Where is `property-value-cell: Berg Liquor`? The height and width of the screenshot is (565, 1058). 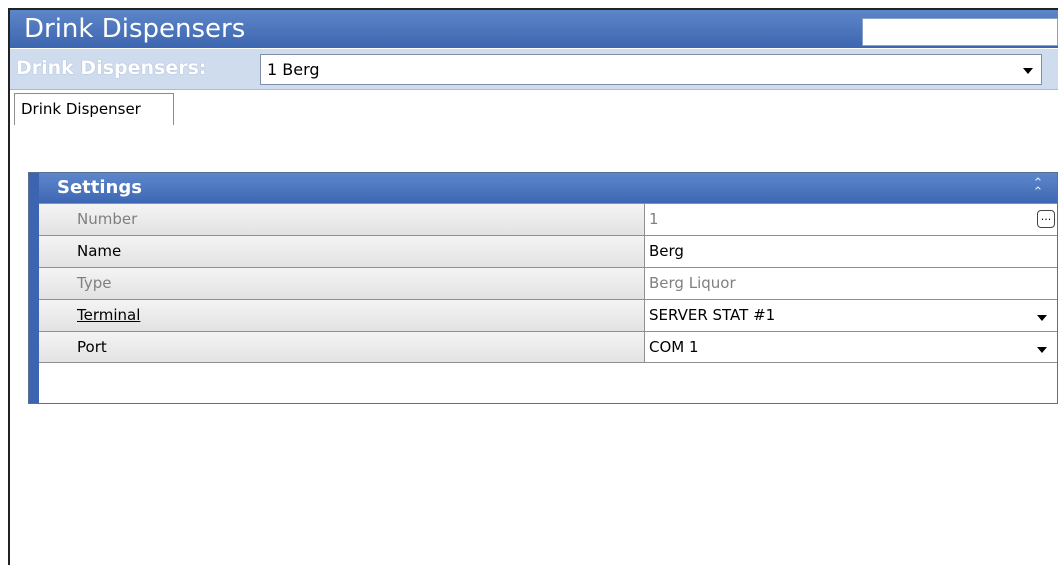
property-value-cell: Berg Liquor is located at coordinates (851, 283).